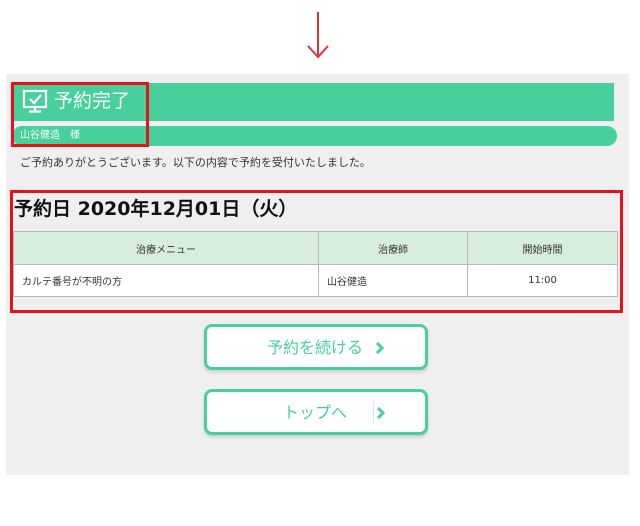 The image size is (640, 526). I want to click on confirmation-message: ご予約ありがとうございます。以下の内容で予約を受付いたしました。, so click(195, 162).